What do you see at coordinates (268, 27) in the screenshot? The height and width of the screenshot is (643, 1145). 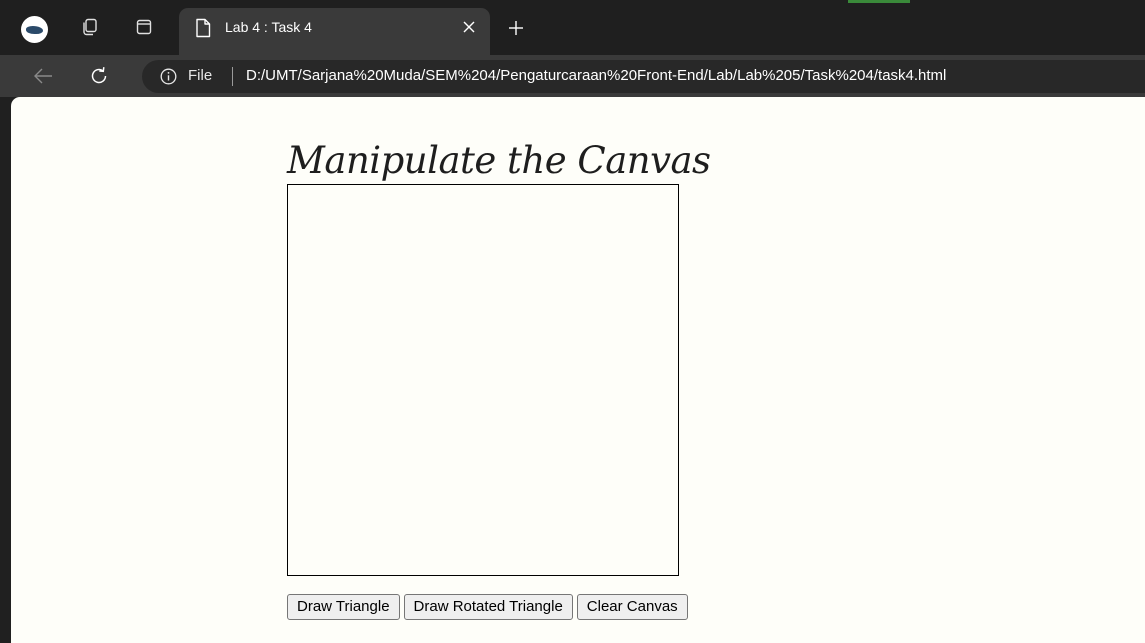 I see `tab-title: Lab 4 : Task 4` at bounding box center [268, 27].